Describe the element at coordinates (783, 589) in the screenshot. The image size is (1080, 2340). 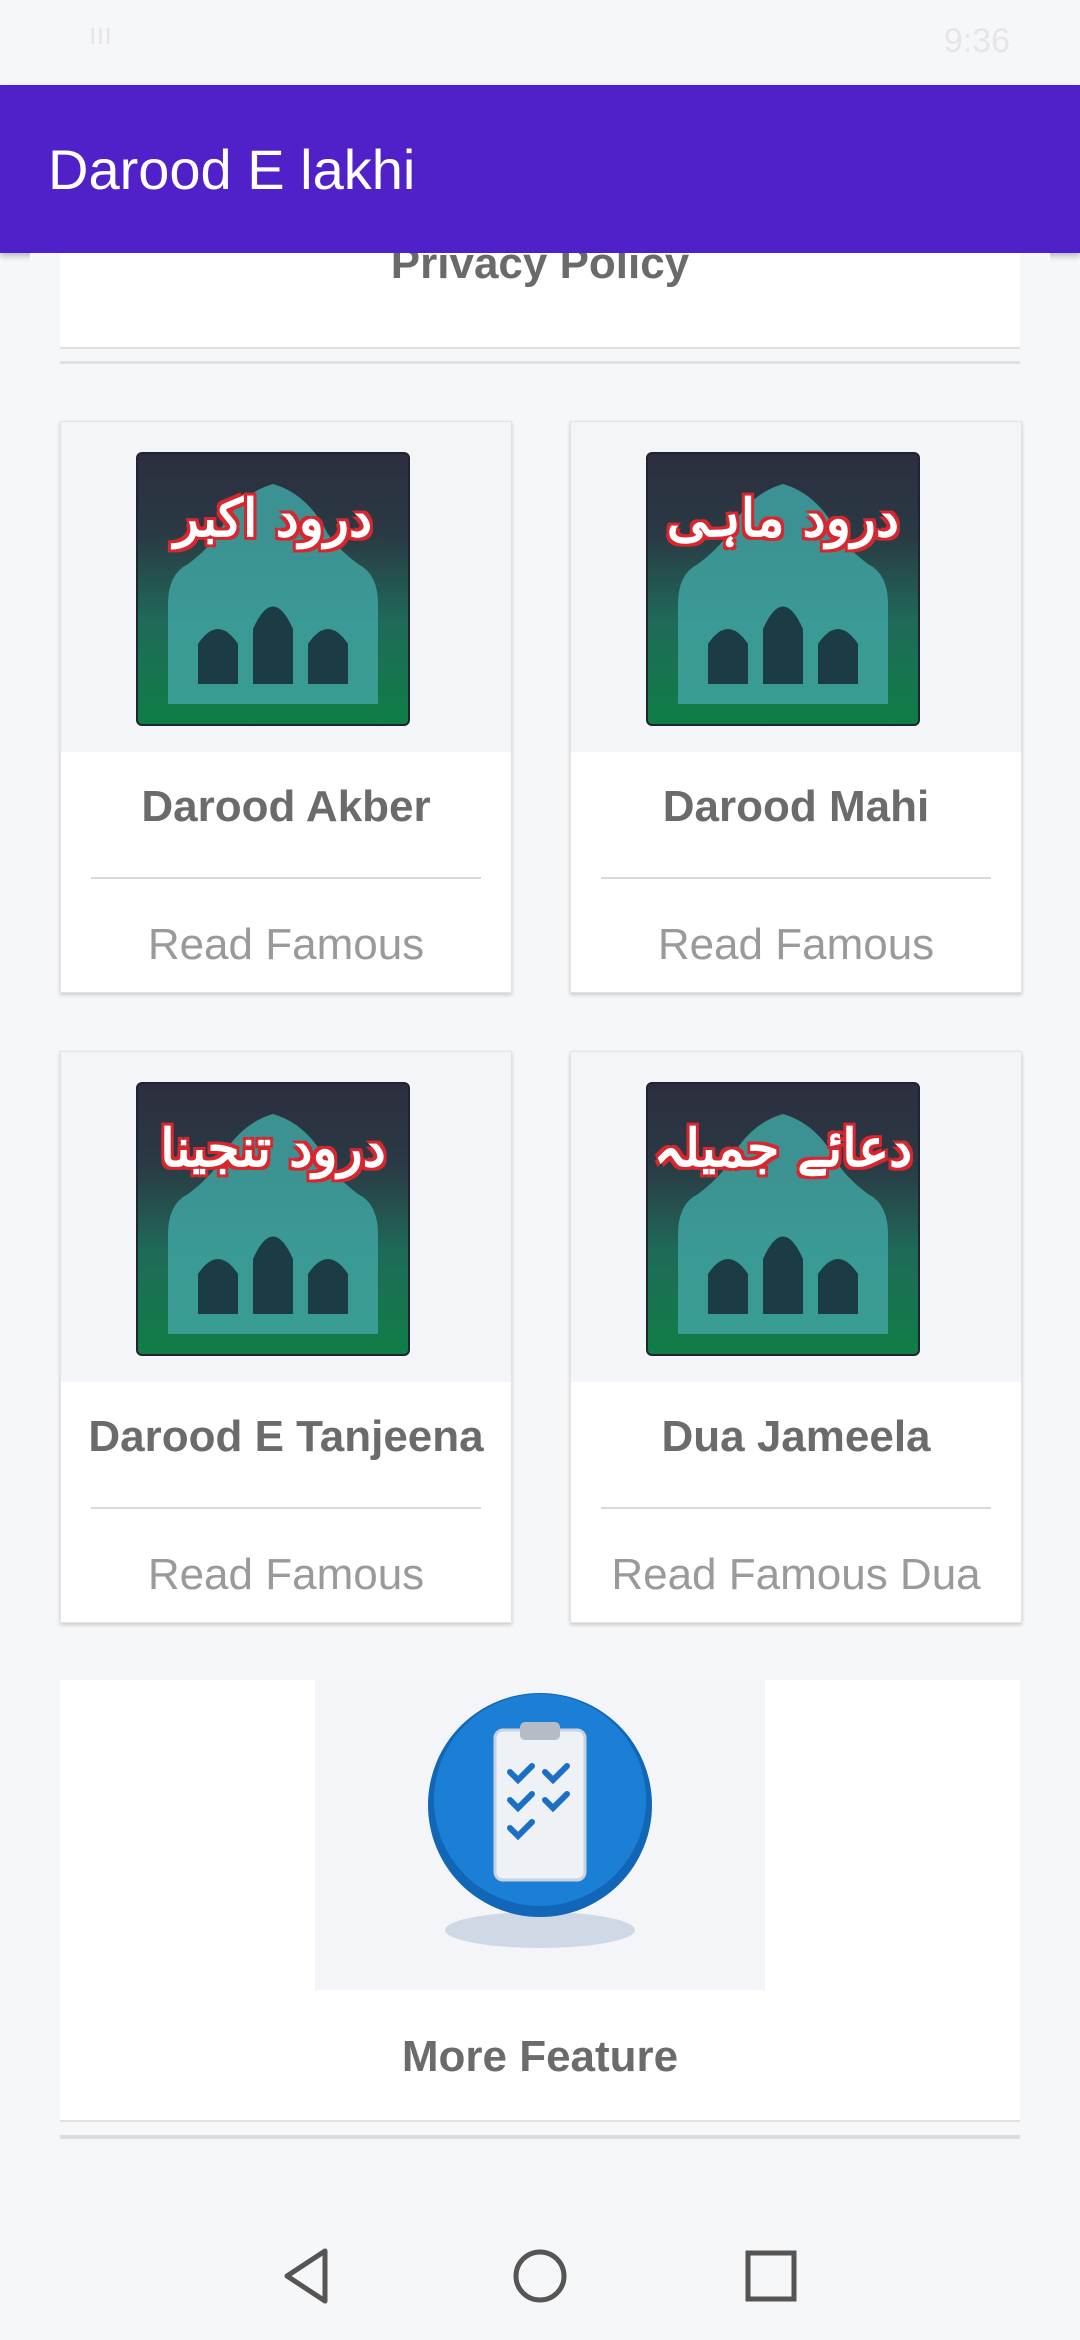
I see `mosque-image: درود ماہی` at that location.